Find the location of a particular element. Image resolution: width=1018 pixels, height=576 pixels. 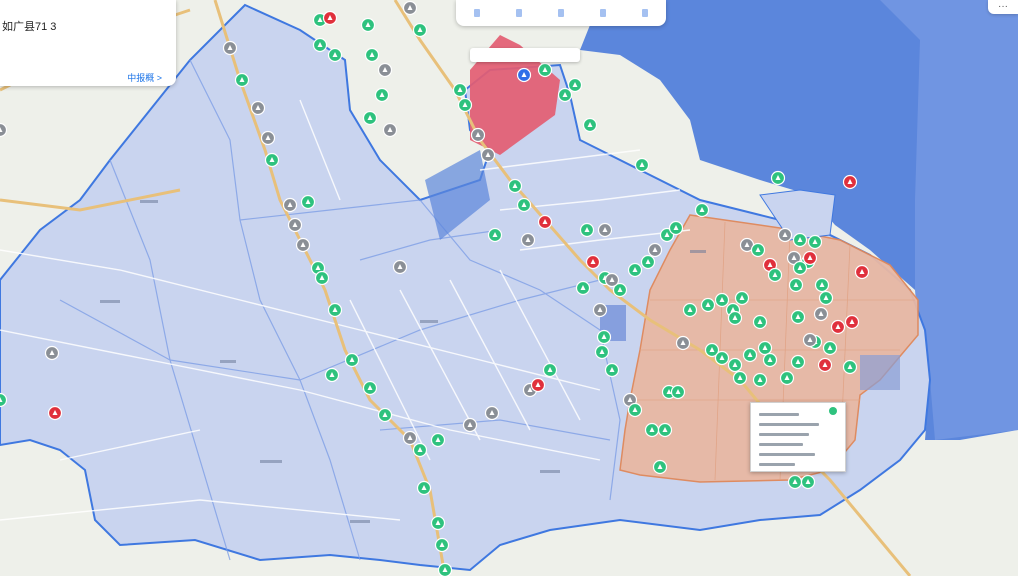

reservoir is located at coordinates (880, 372).